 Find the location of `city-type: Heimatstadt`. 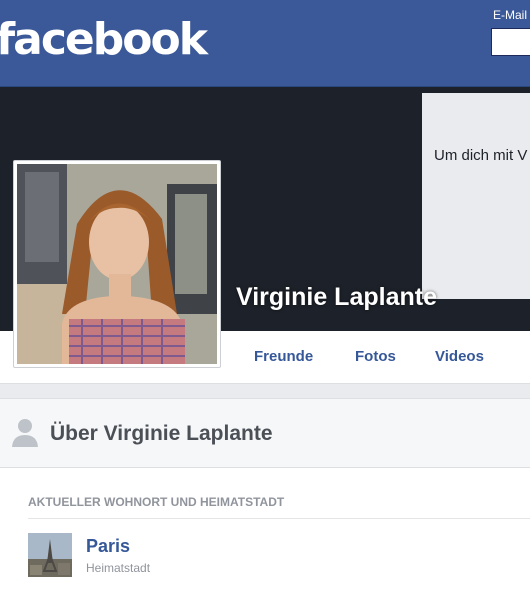

city-type: Heimatstadt is located at coordinates (118, 568).